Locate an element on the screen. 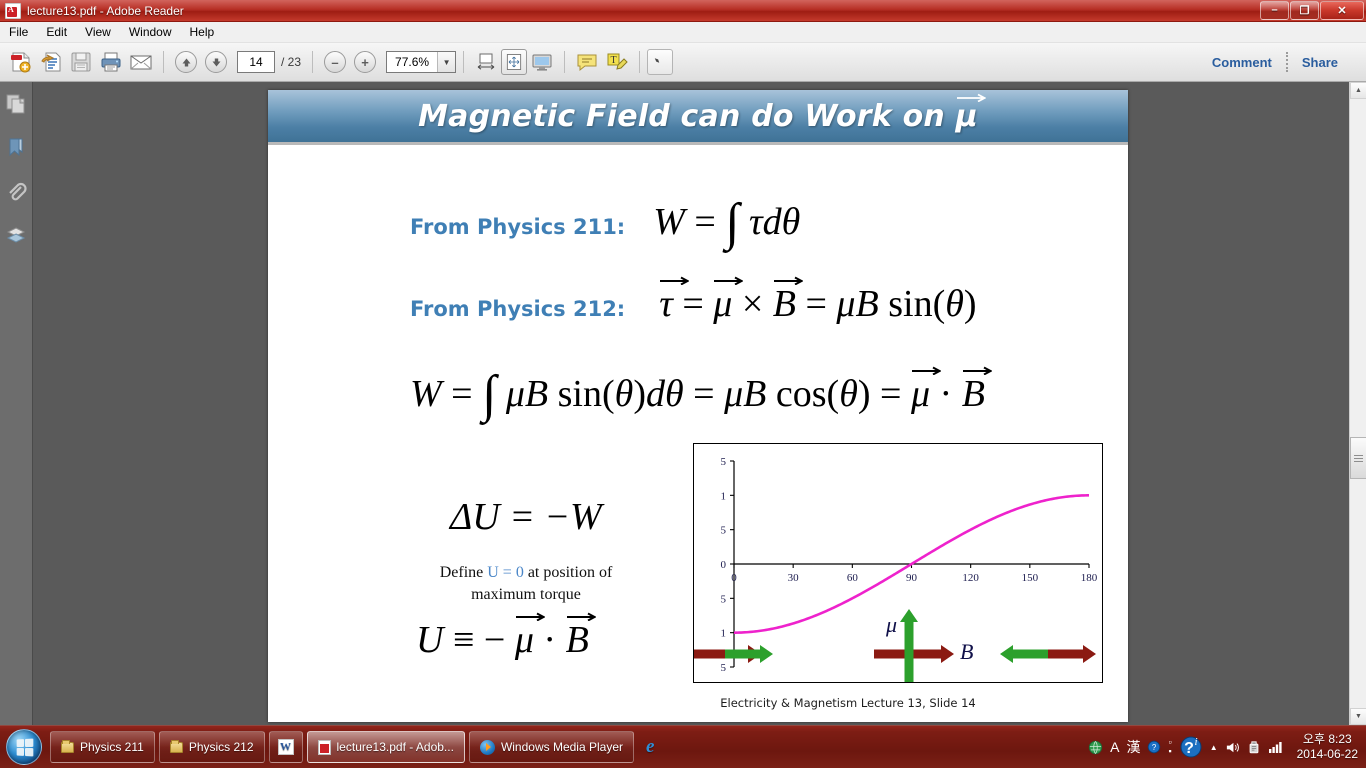  define-u-suffix: at position of is located at coordinates (568, 572).